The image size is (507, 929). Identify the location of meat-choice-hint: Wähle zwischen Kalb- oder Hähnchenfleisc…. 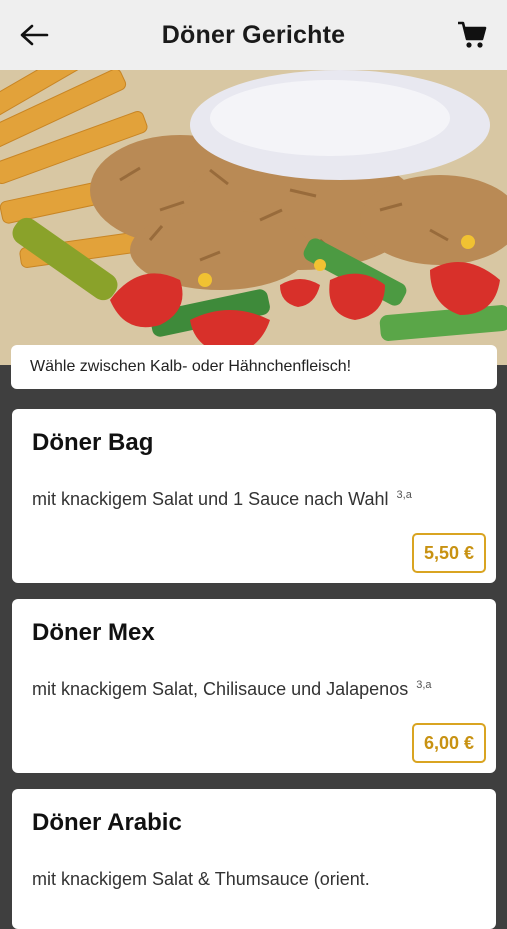
(254, 367).